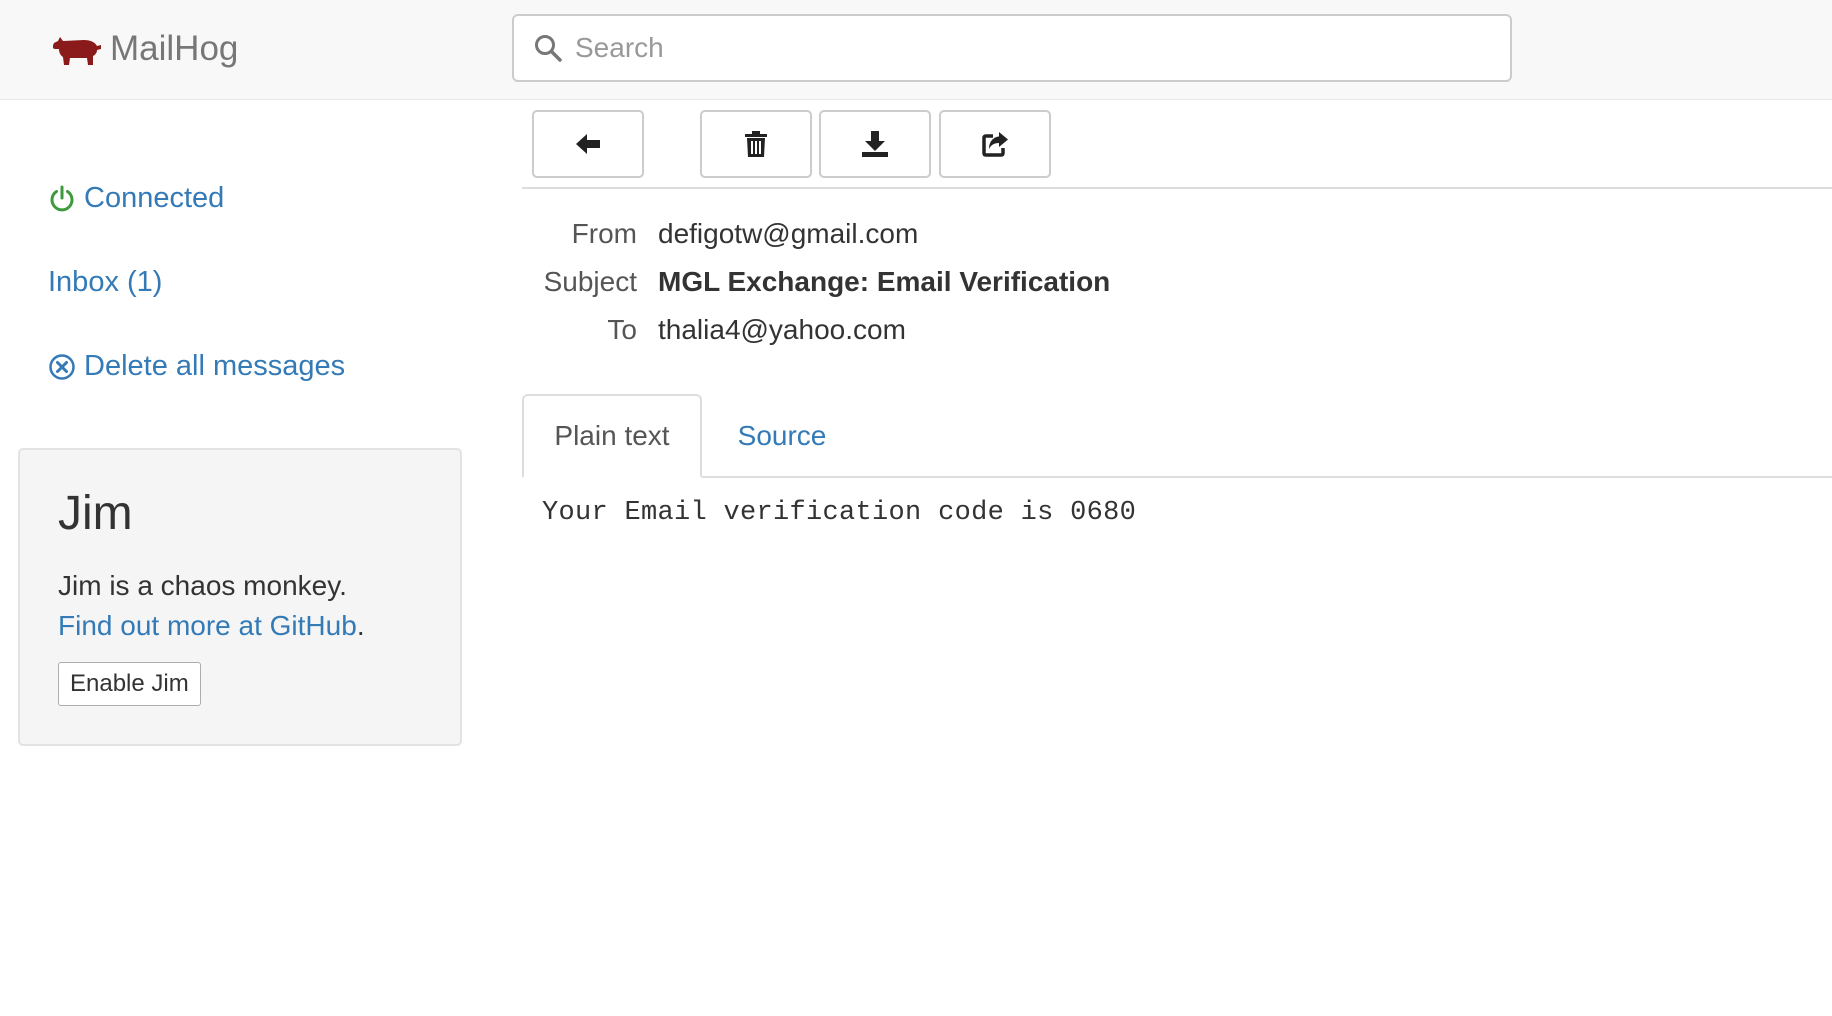 Image resolution: width=1832 pixels, height=1016 pixels. I want to click on from-label: From, so click(604, 233).